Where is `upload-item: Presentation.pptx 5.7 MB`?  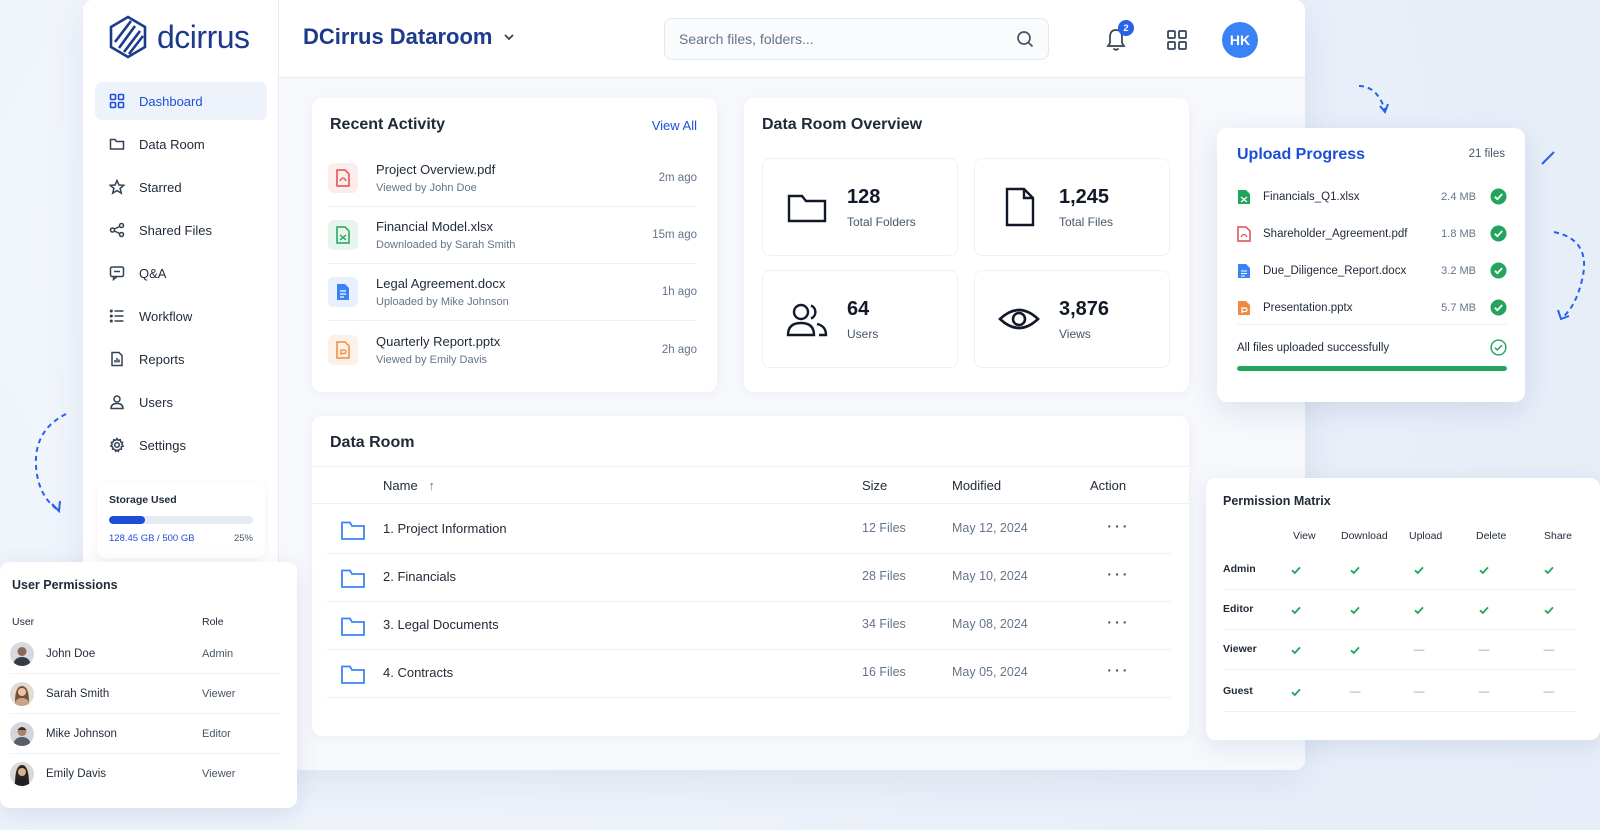
upload-item: Presentation.pptx 5.7 MB is located at coordinates (1372, 307).